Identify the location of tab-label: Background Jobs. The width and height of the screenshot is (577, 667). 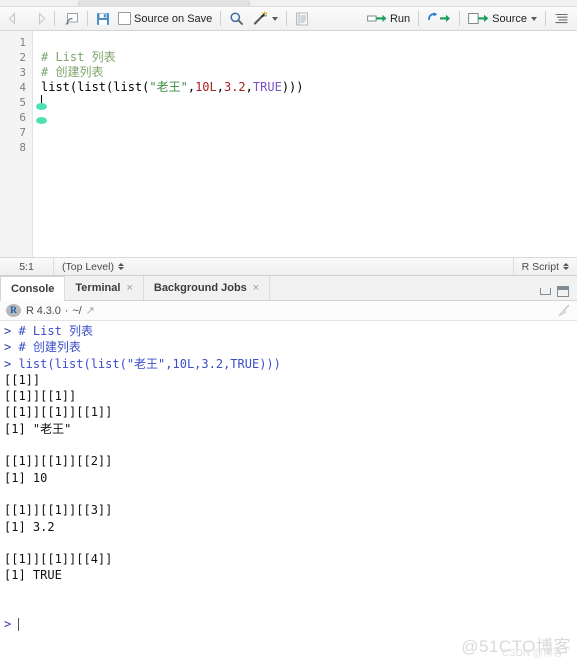
(200, 288).